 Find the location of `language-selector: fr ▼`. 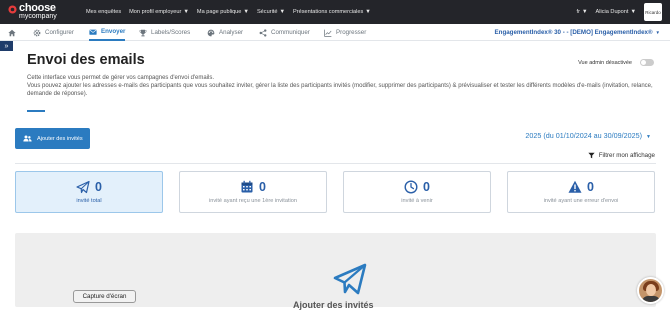

language-selector: fr ▼ is located at coordinates (582, 12).